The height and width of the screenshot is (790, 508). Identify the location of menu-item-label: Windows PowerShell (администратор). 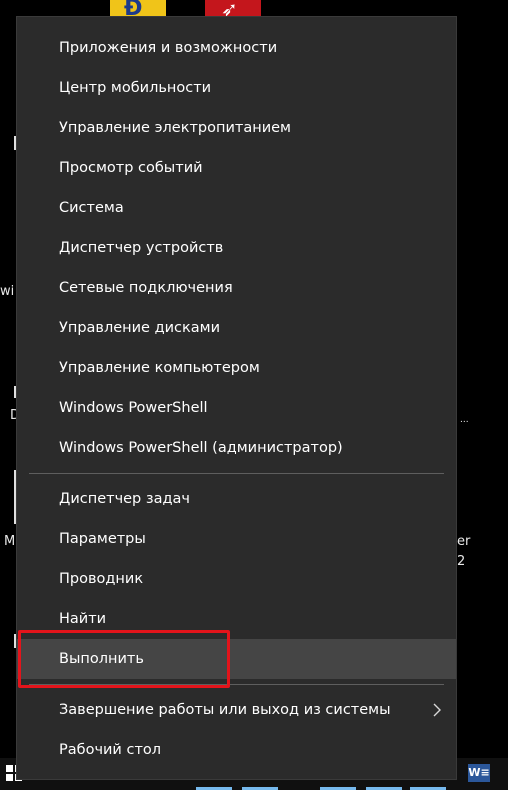
(201, 448).